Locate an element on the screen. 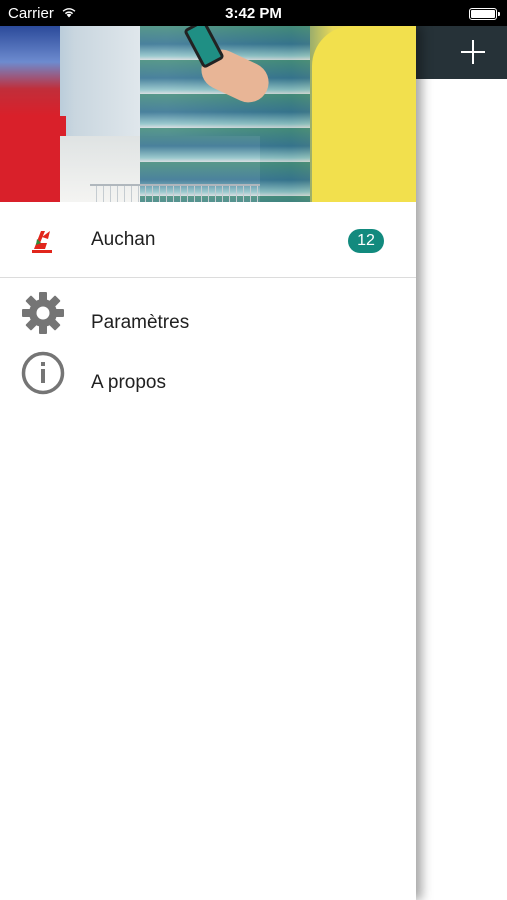 The height and width of the screenshot is (900, 507). drawer-item-auchan: Auchan 12 is located at coordinates (208, 240).